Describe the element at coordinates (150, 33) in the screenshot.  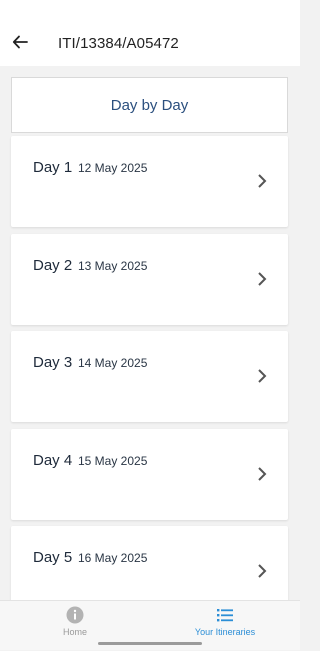
I see `app-bar: ITI/13384/A05472` at that location.